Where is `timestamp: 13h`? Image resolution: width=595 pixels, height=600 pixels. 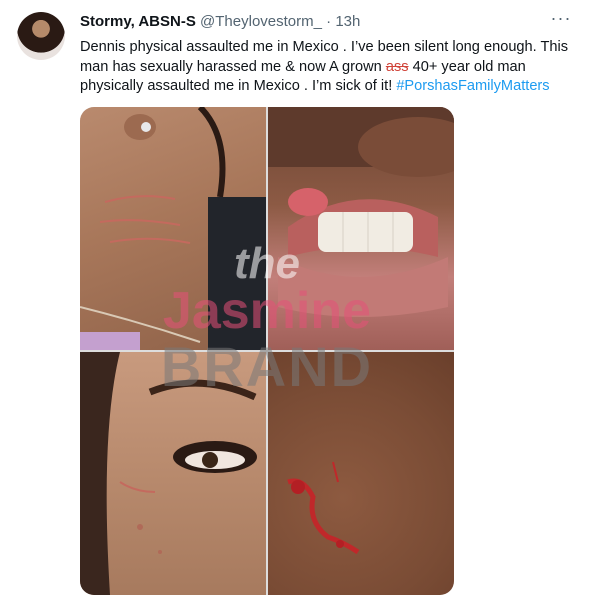
timestamp: 13h is located at coordinates (347, 21).